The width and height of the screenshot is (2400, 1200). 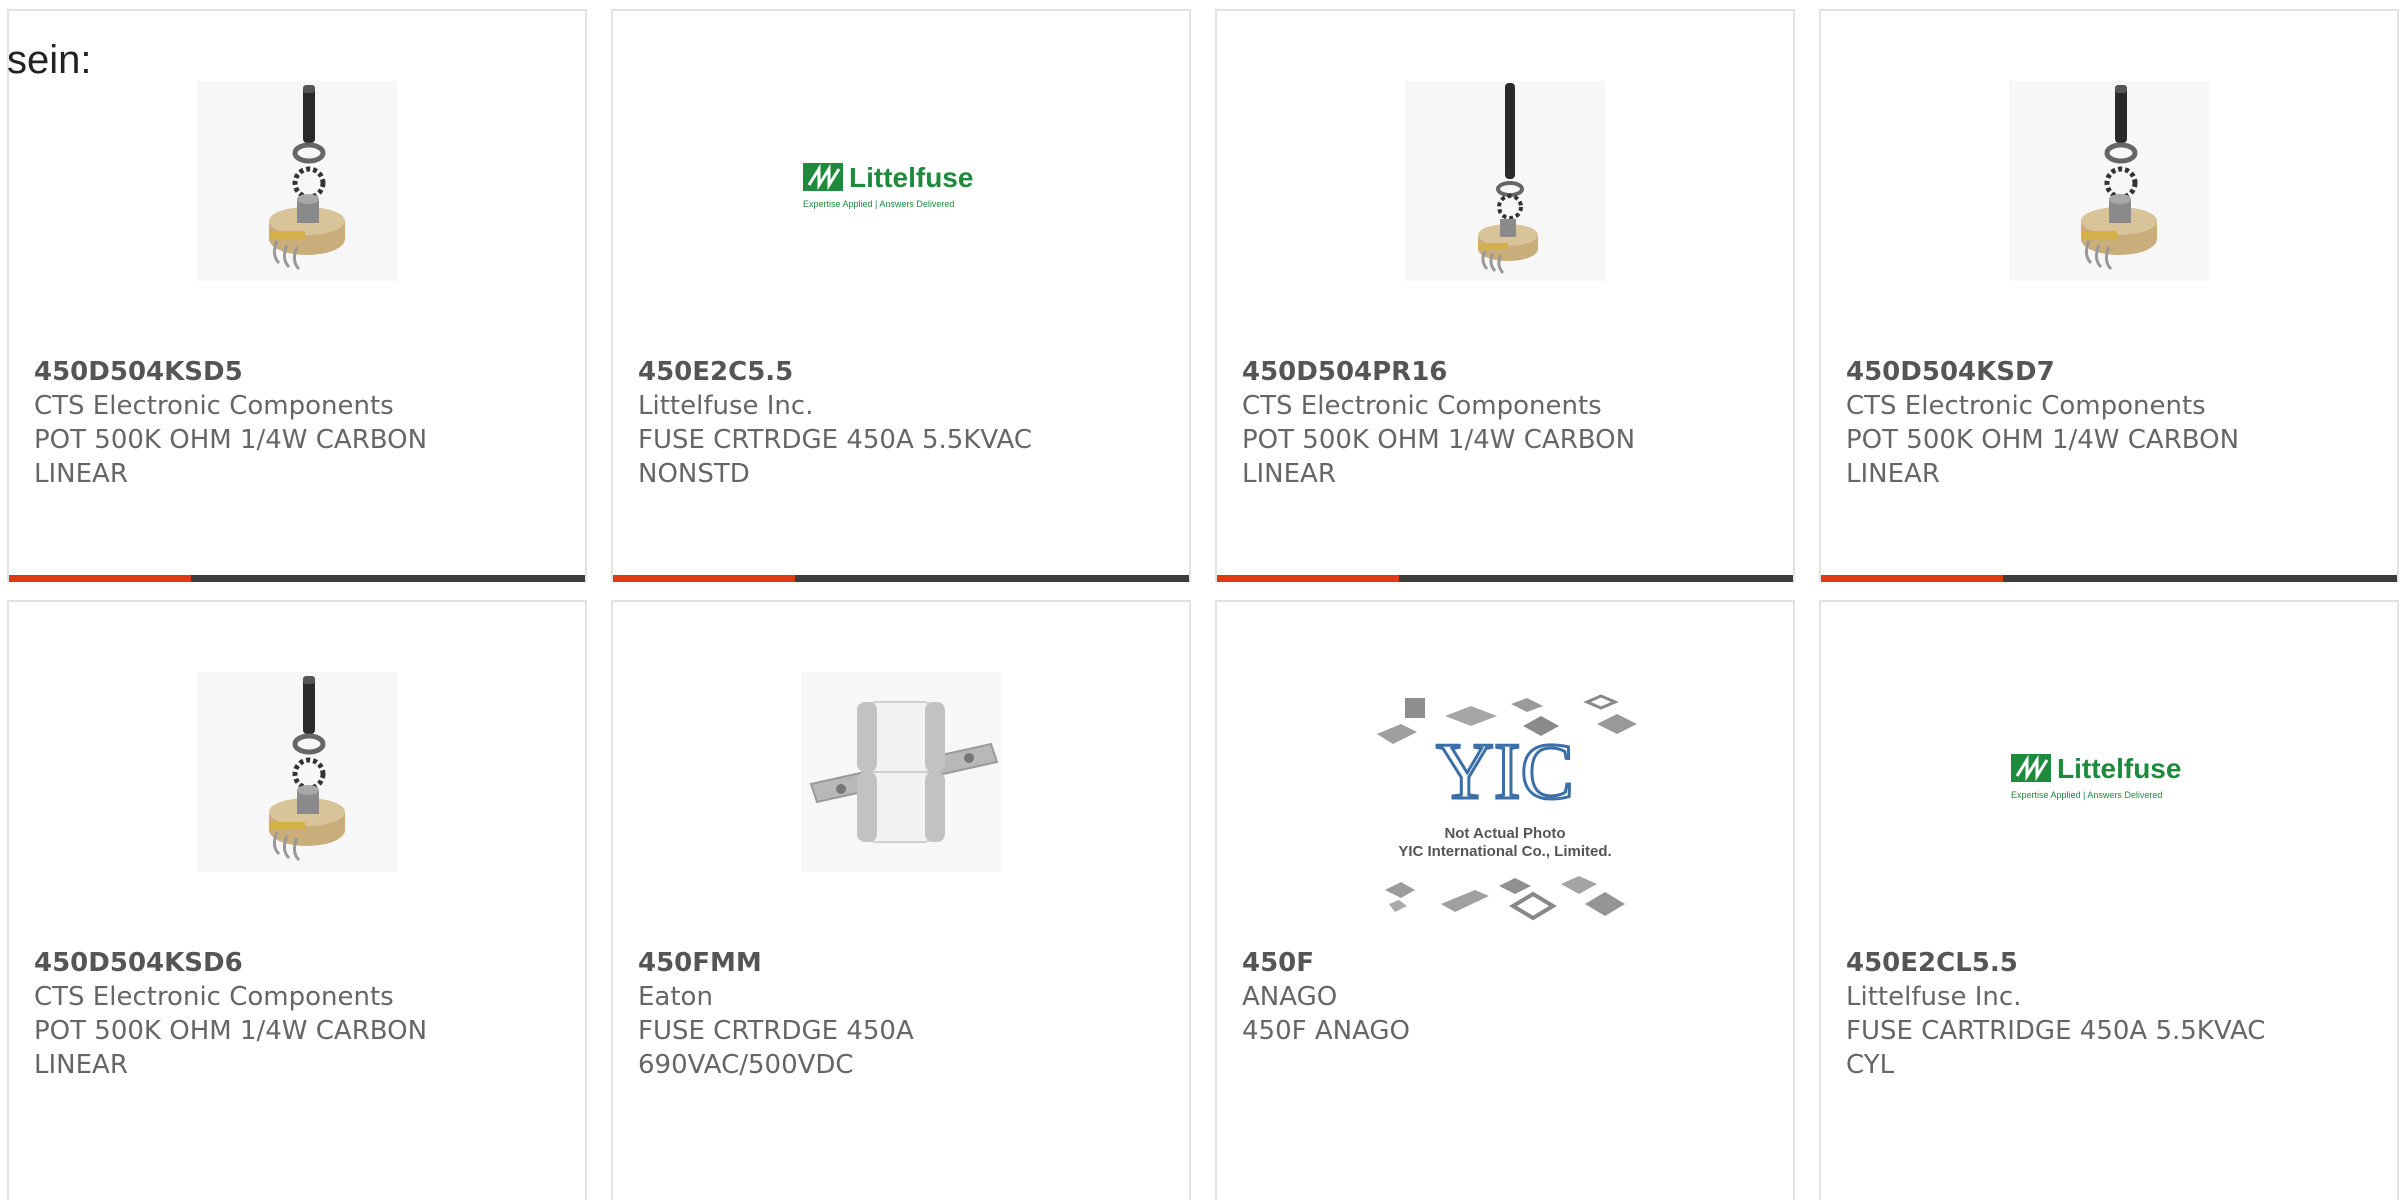 What do you see at coordinates (903, 372) in the screenshot?
I see `part-number-link: 450E2C5.5` at bounding box center [903, 372].